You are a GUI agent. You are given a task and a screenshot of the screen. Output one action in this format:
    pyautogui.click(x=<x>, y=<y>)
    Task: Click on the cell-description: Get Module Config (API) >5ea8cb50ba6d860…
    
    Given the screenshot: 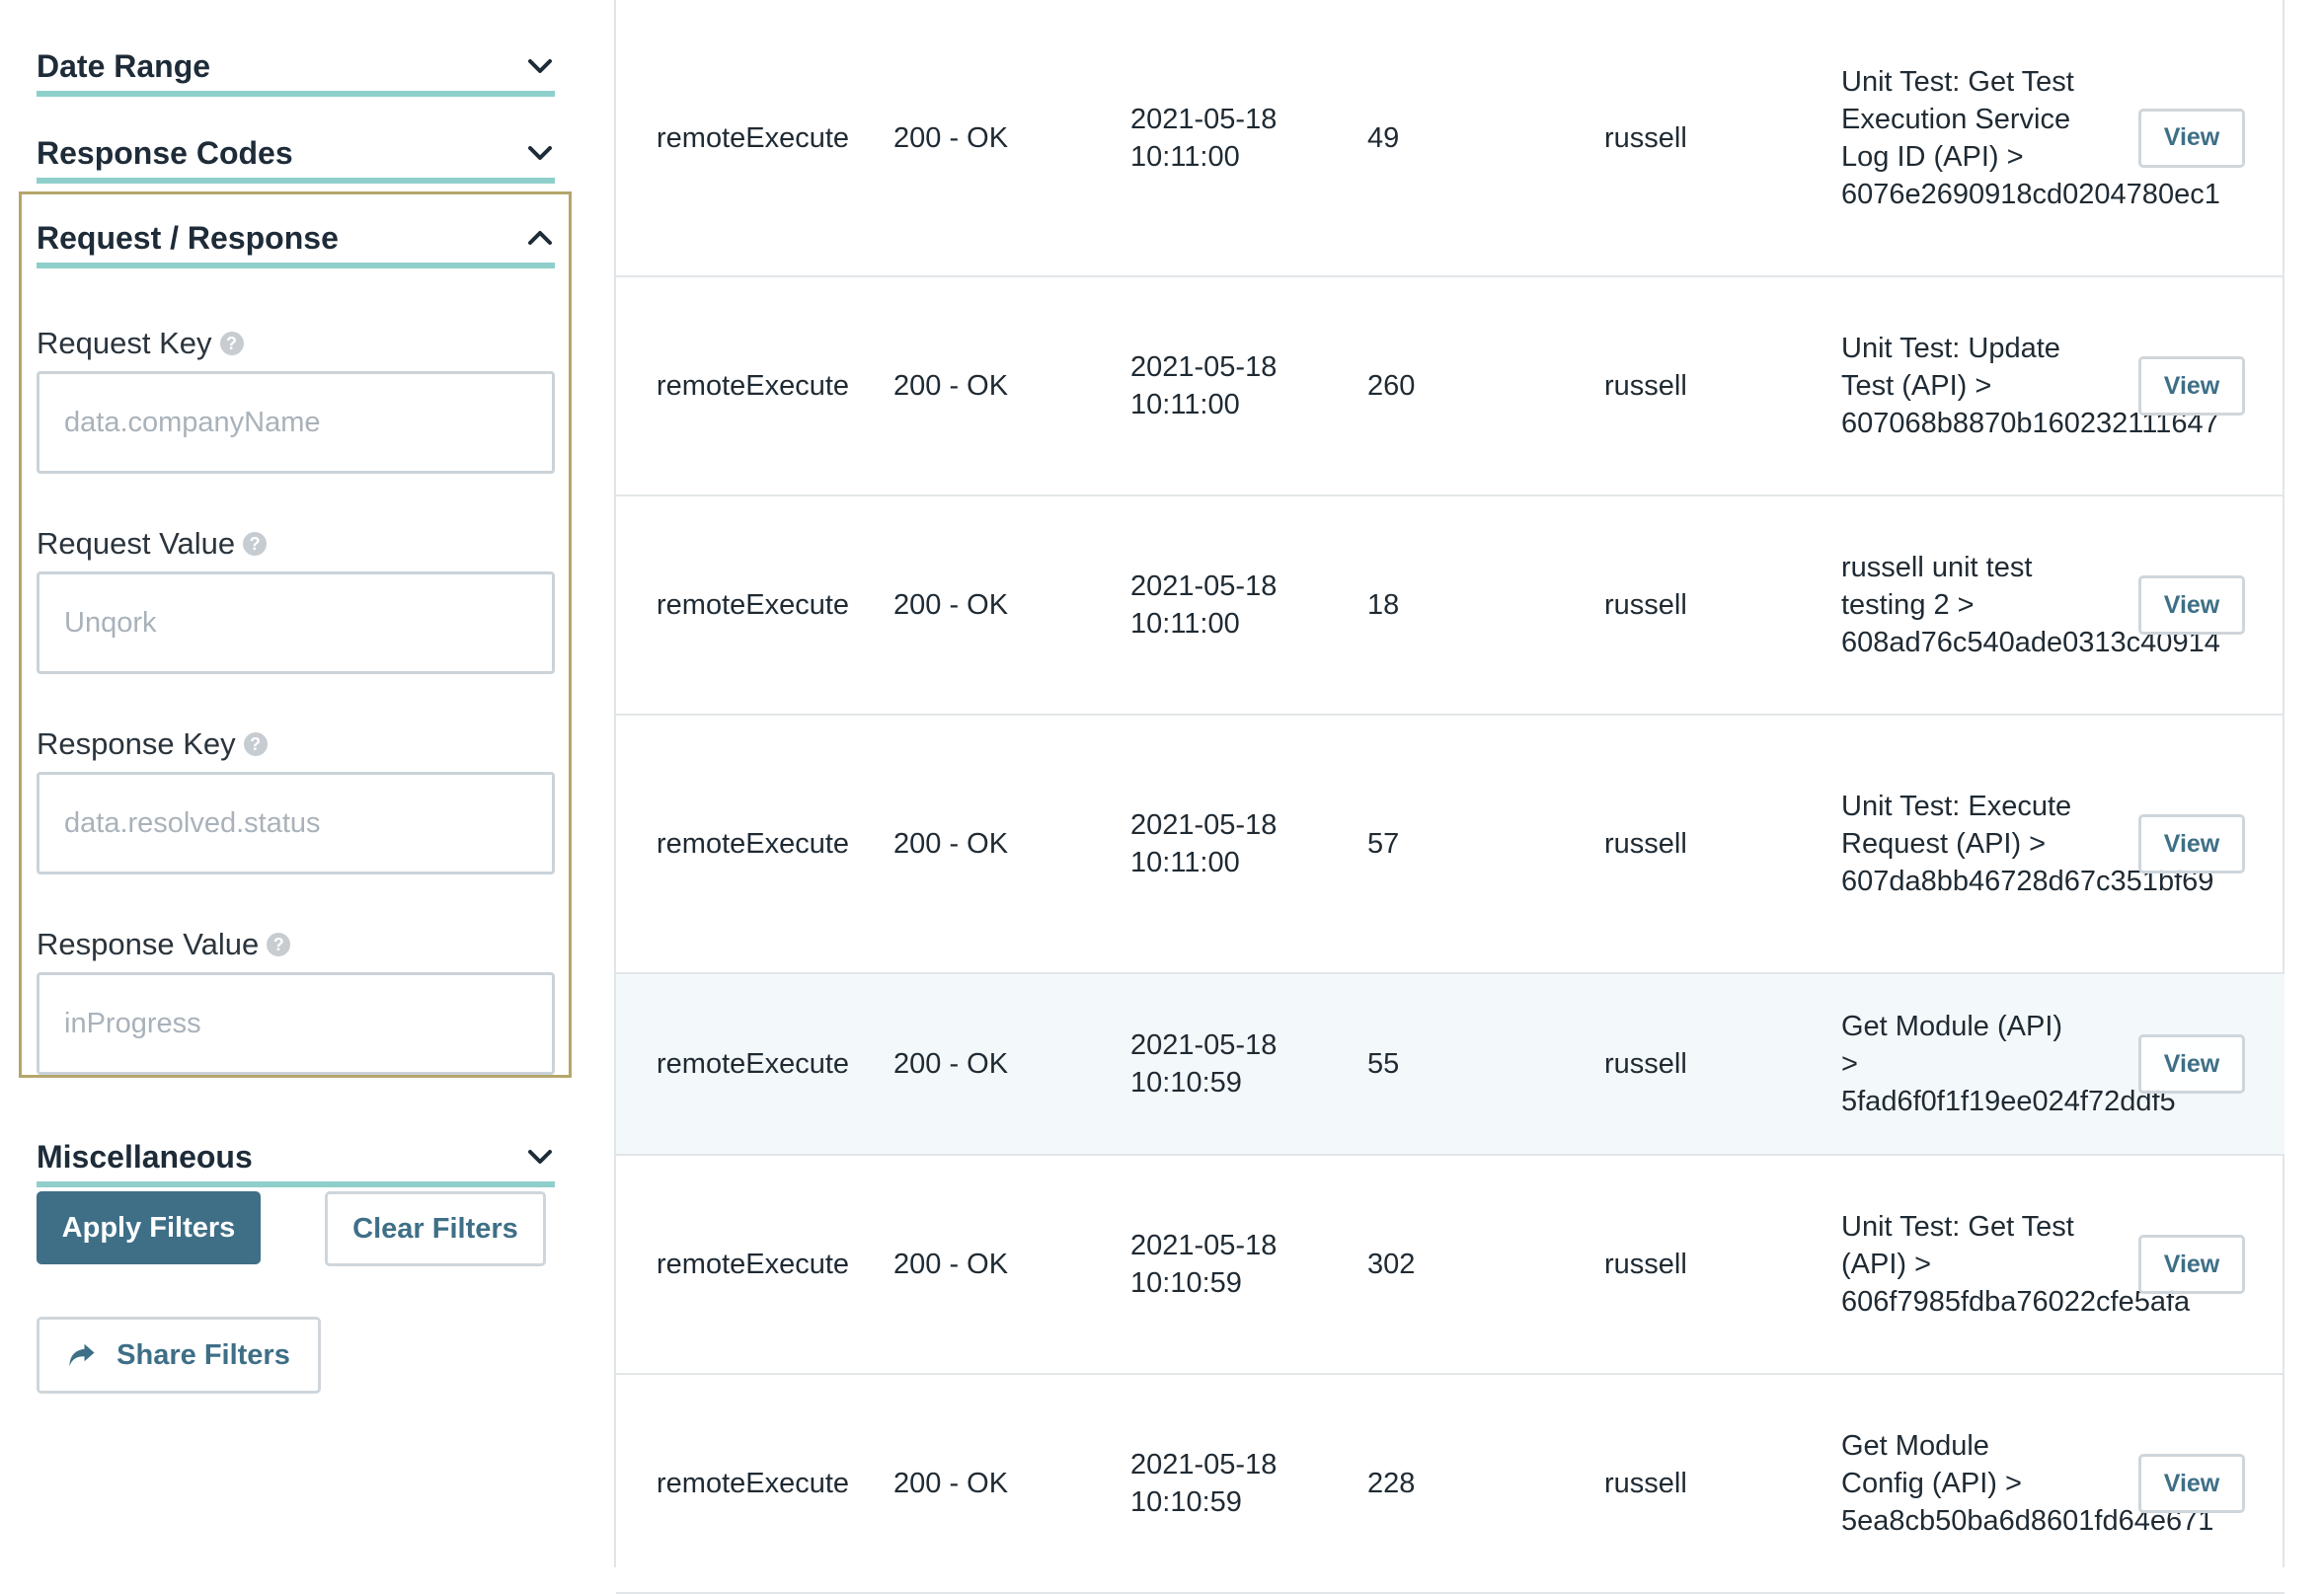 What is the action you would take?
    pyautogui.click(x=2027, y=1483)
    